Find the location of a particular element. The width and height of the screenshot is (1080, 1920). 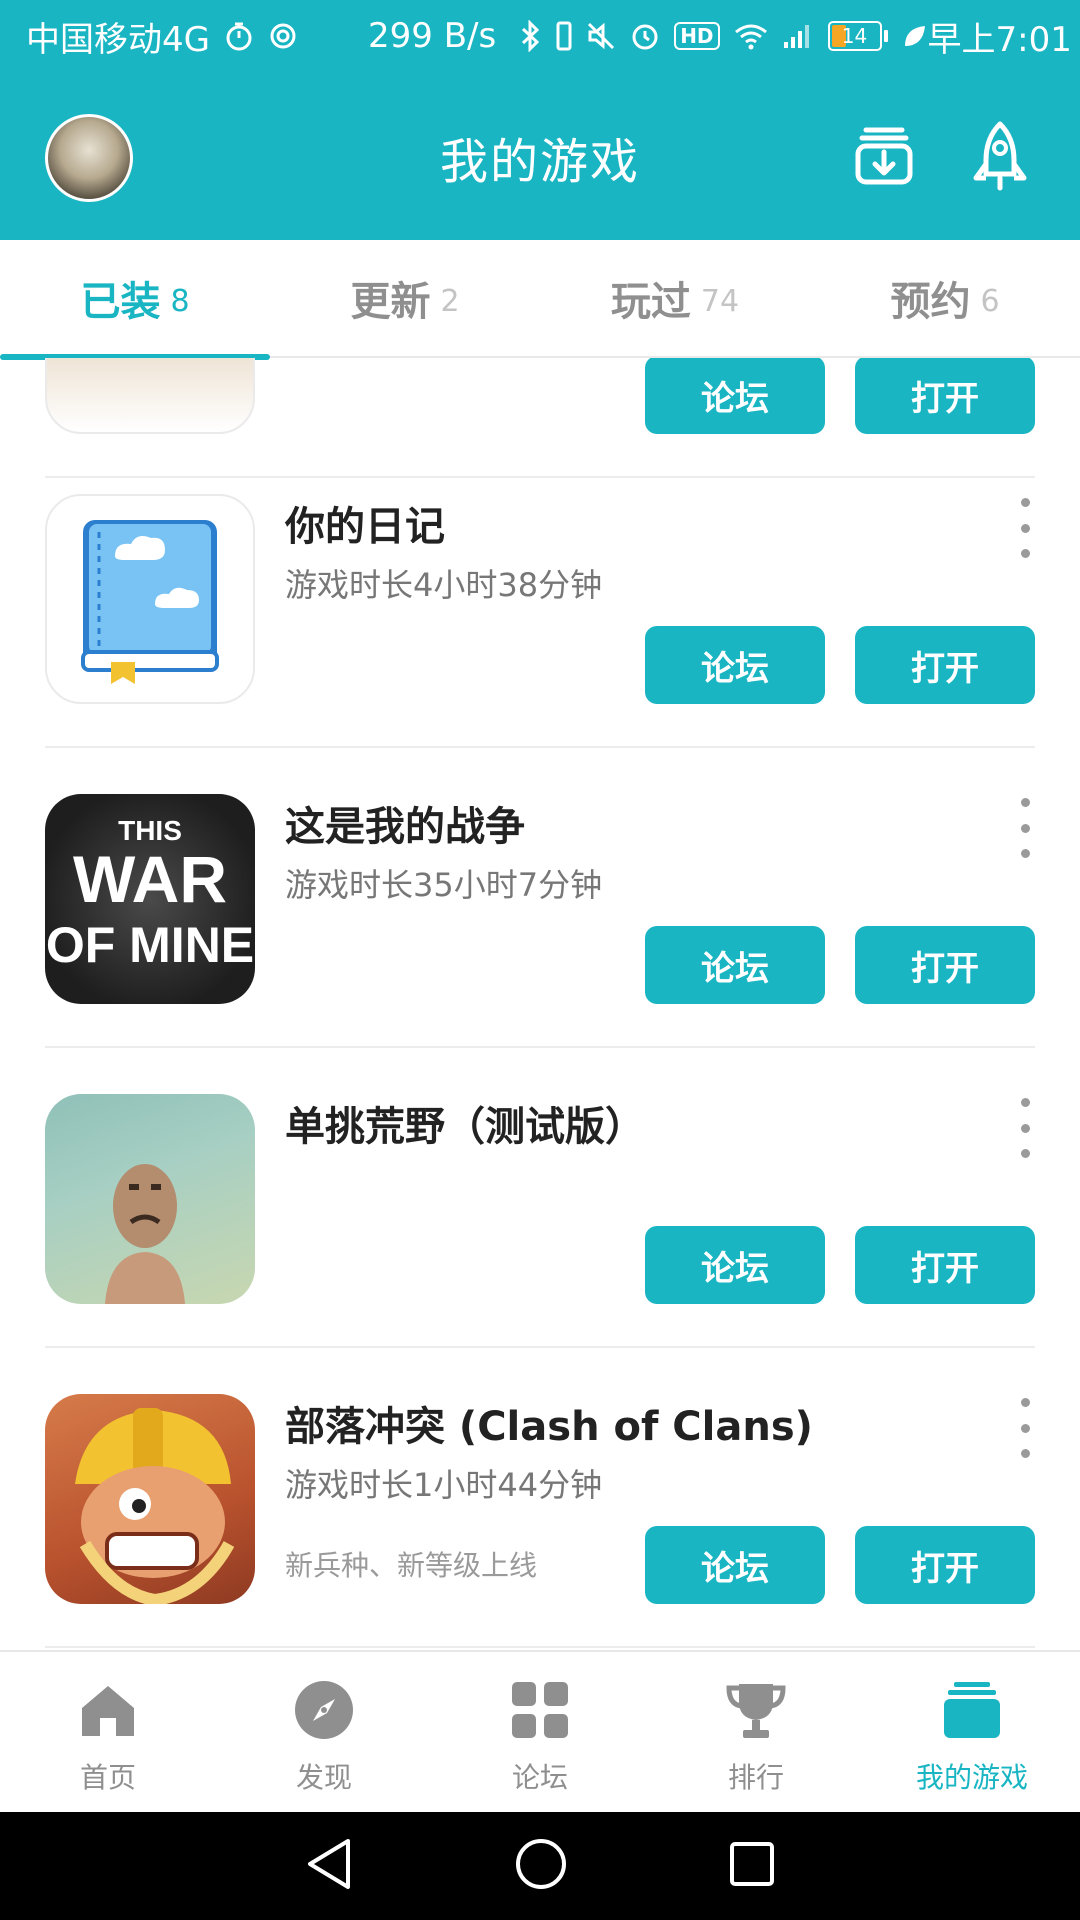

speedup-button is located at coordinates (1000, 156).